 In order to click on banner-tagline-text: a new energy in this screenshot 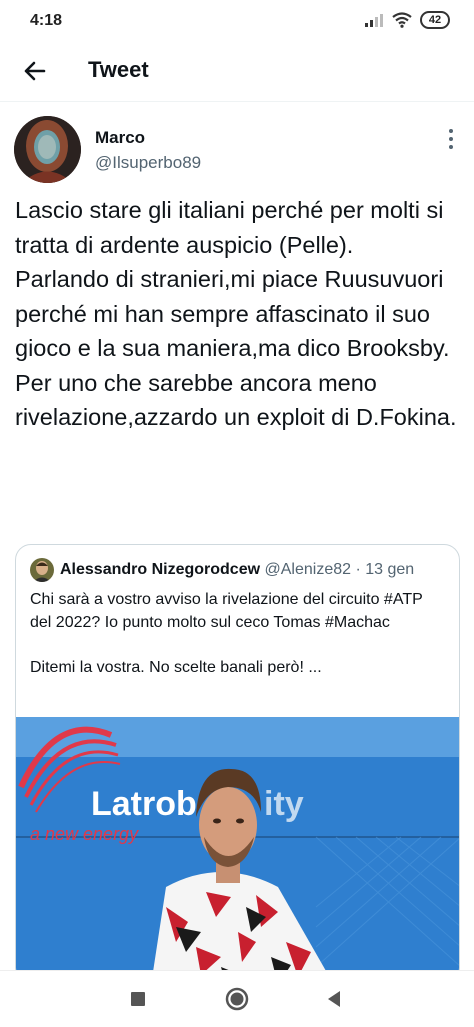, I will do `click(84, 834)`.